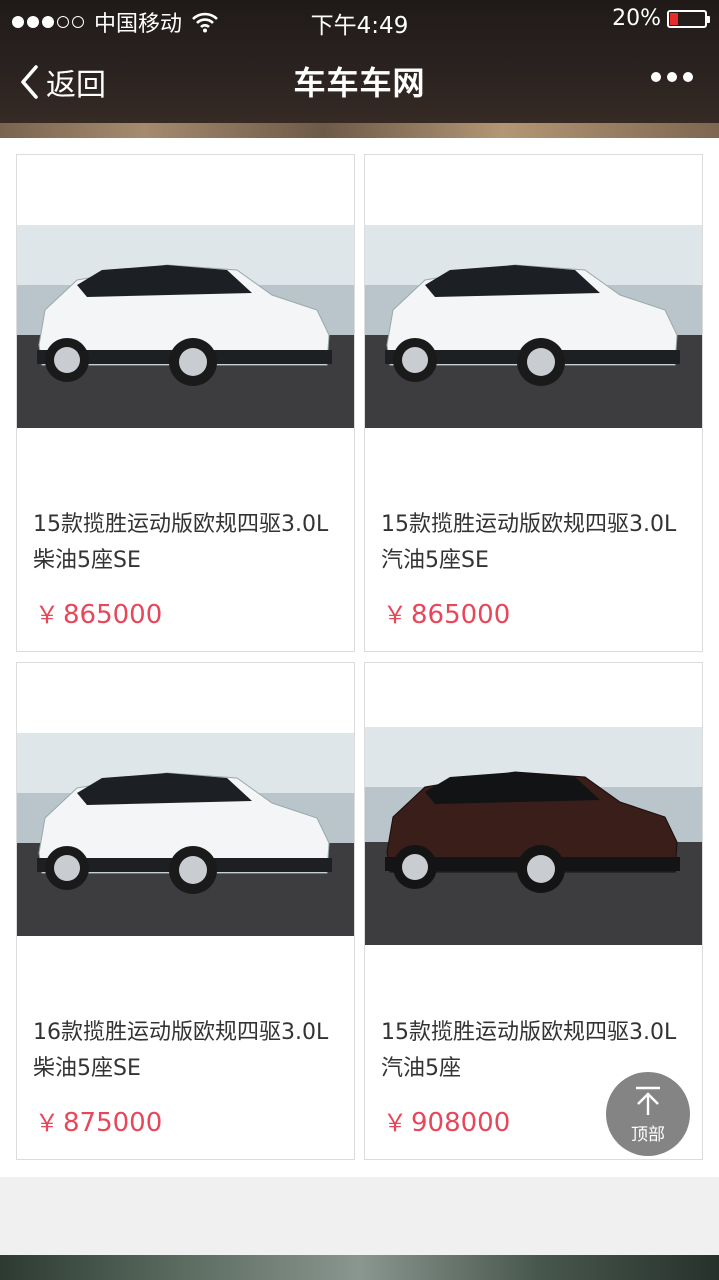  I want to click on product-title: 15款揽胜运动版欧规四驱3.0L汽油5座SE, so click(529, 542).